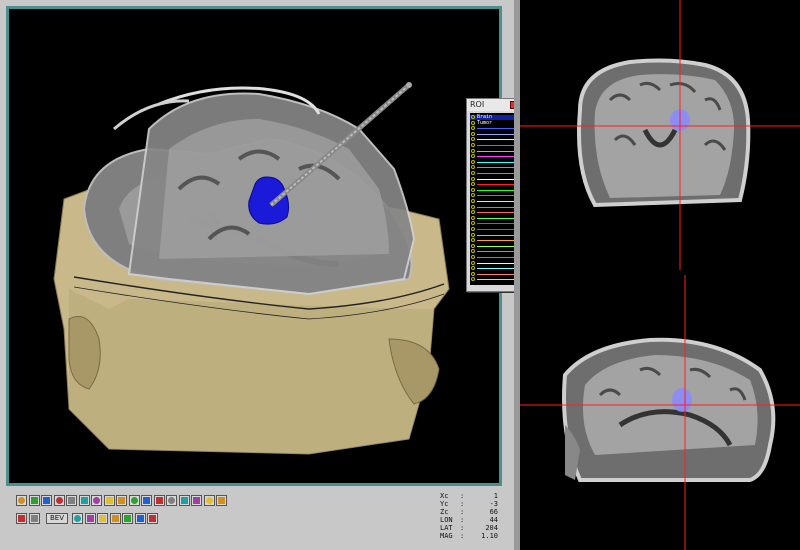  I want to click on readout-value: 1, so click(495, 496).